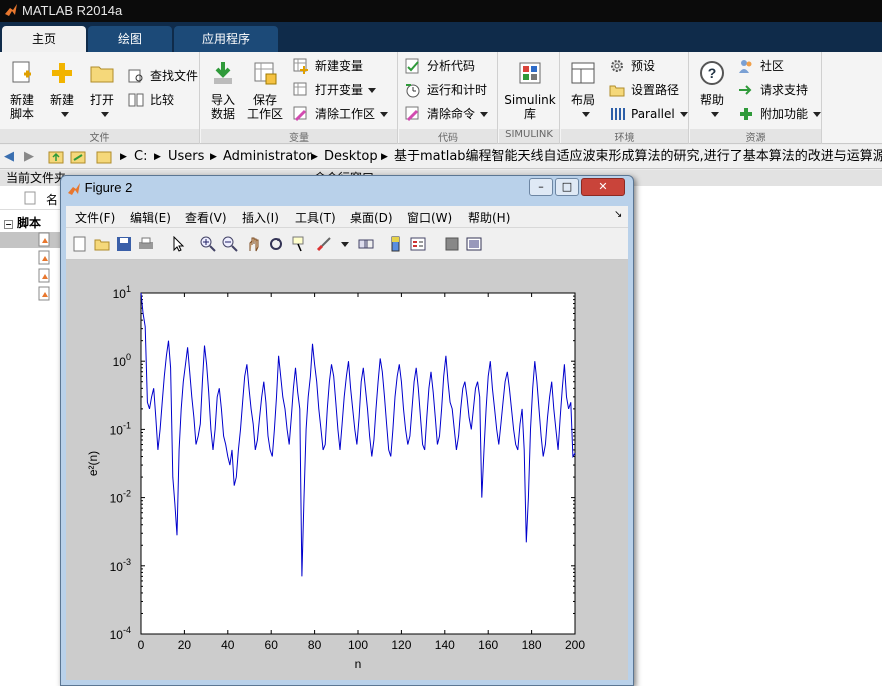  Describe the element at coordinates (102, 74) in the screenshot. I see `open-folder-icon` at that location.